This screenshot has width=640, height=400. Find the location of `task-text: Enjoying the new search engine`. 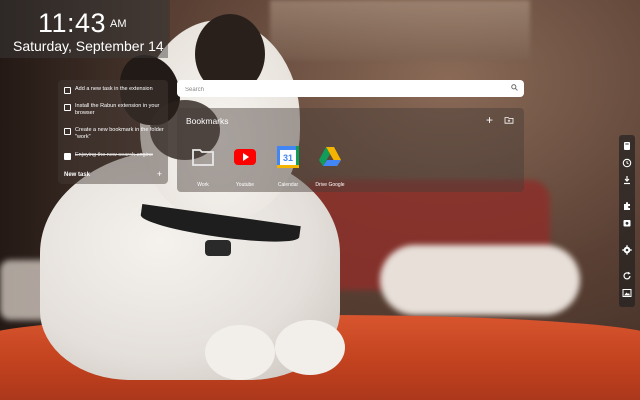

task-text: Enjoying the new search engine is located at coordinates (114, 155).